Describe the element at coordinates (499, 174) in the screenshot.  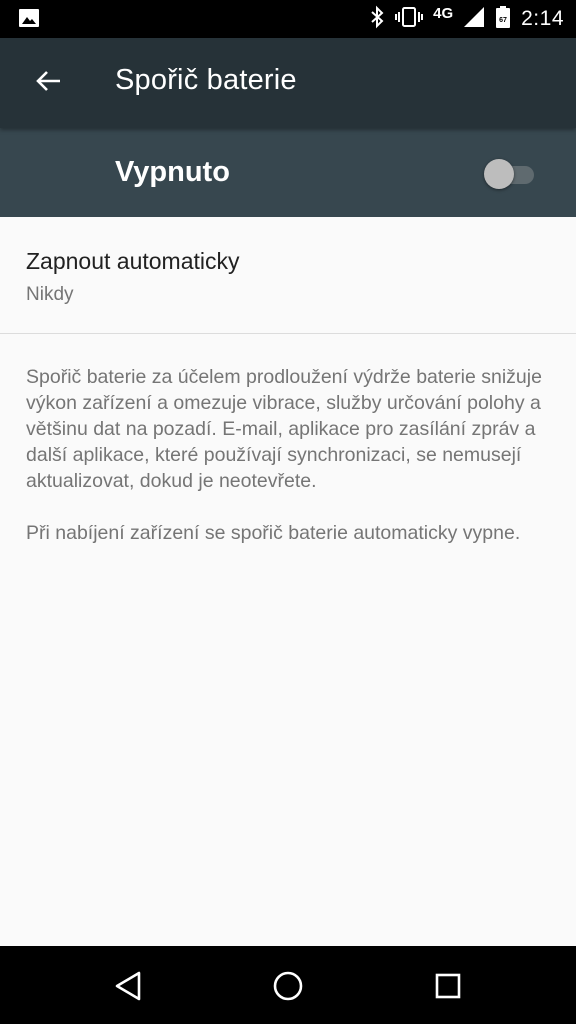
I see `toggle-thumb` at that location.